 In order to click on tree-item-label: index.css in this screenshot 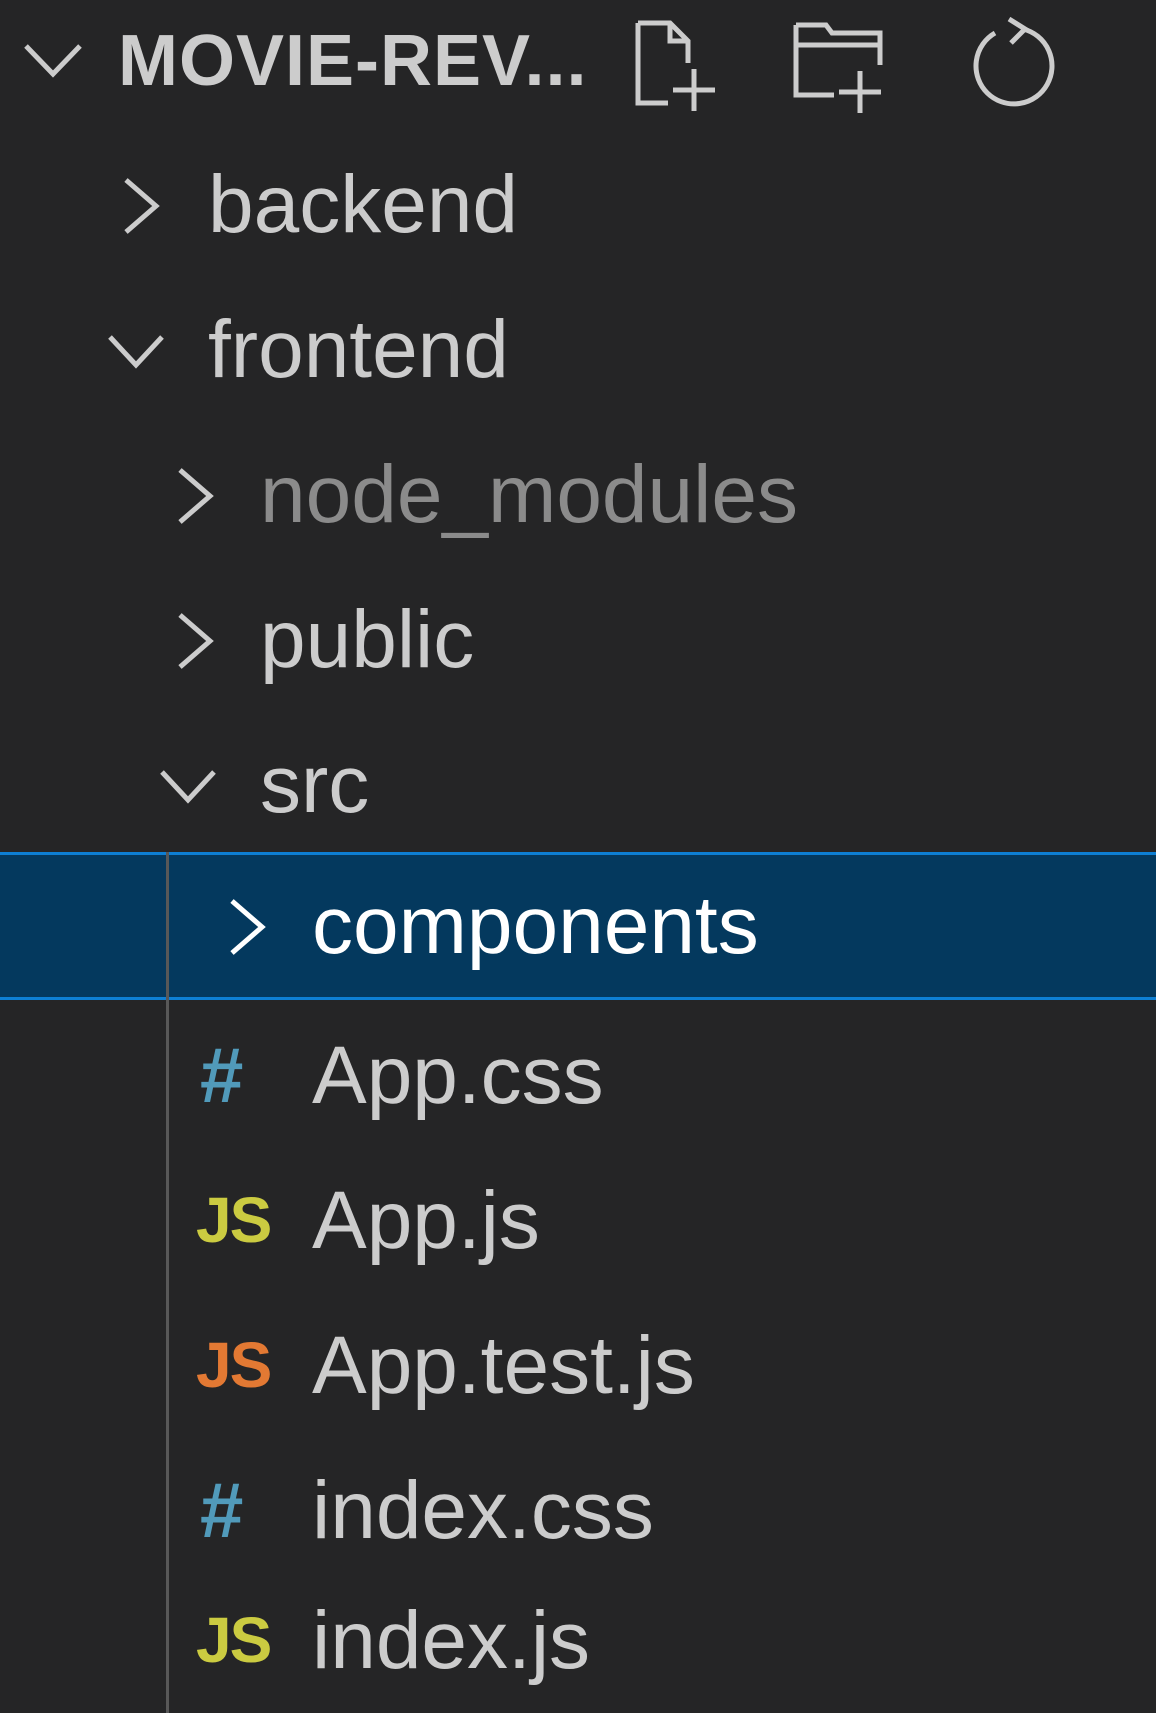, I will do `click(483, 1510)`.